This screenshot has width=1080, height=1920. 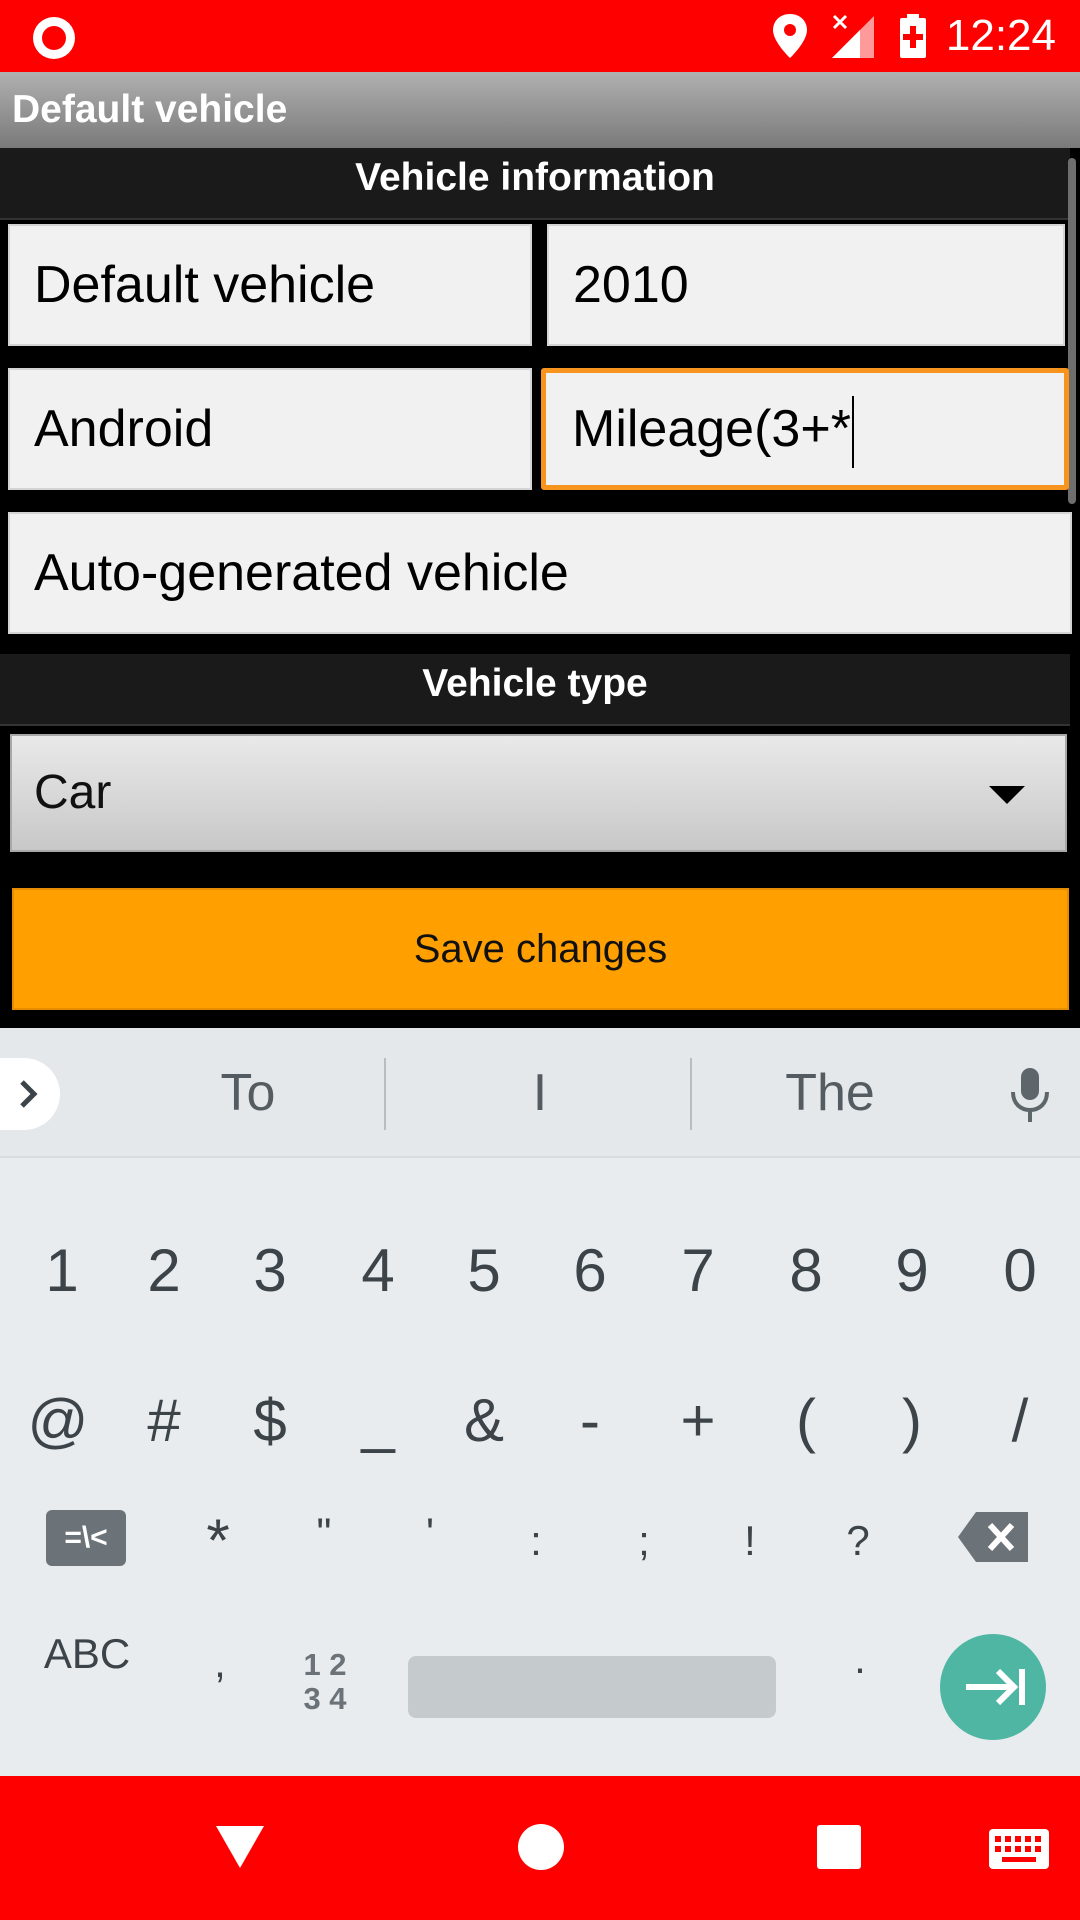 I want to click on key-hash: #, so click(x=164, y=1421).